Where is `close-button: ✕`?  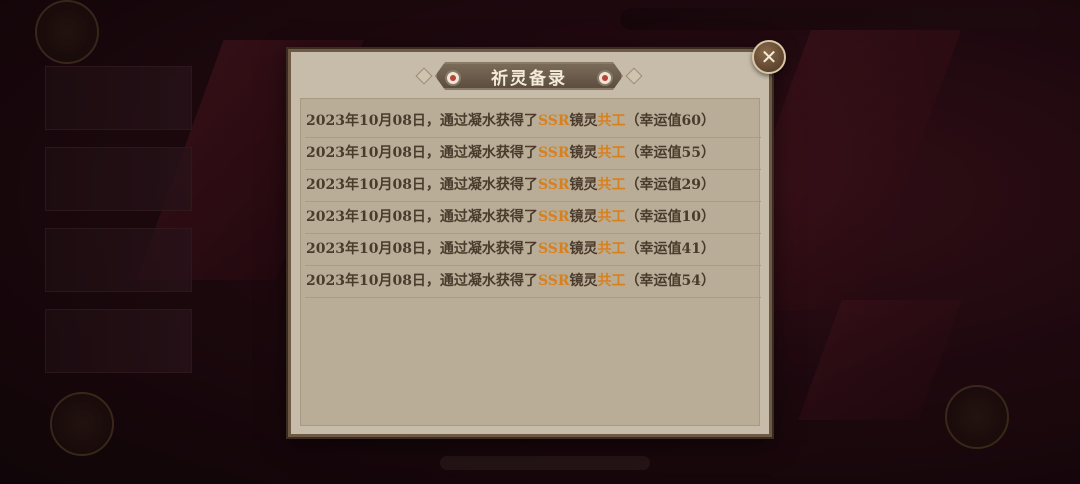
close-button: ✕ is located at coordinates (769, 57).